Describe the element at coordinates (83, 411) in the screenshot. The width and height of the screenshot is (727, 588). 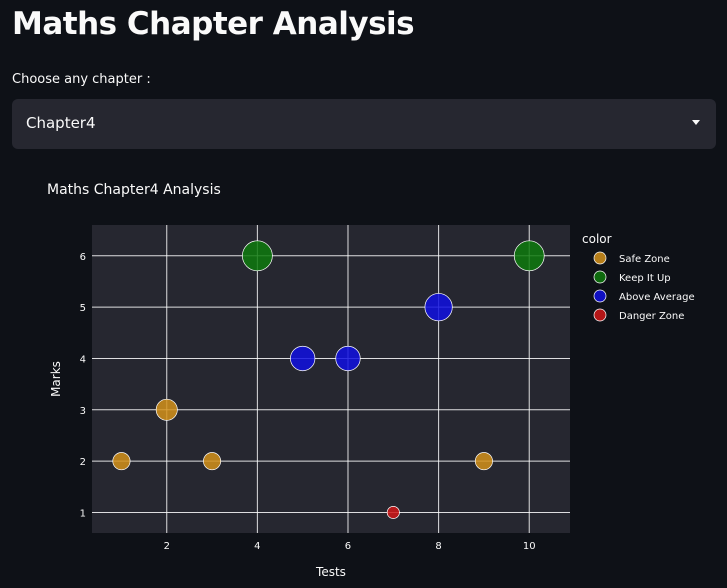
I see `y-tick-label: 3` at that location.